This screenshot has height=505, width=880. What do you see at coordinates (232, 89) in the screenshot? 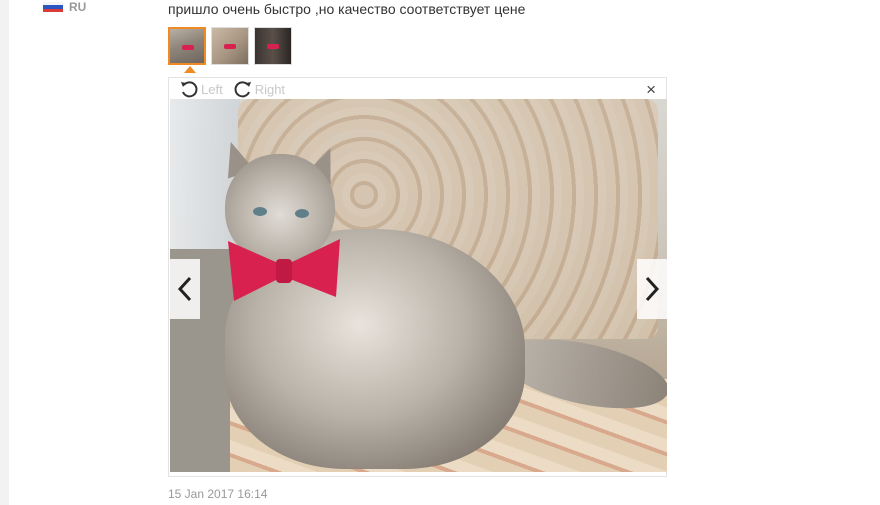
I see `viewer-toolbar: Left Right` at bounding box center [232, 89].